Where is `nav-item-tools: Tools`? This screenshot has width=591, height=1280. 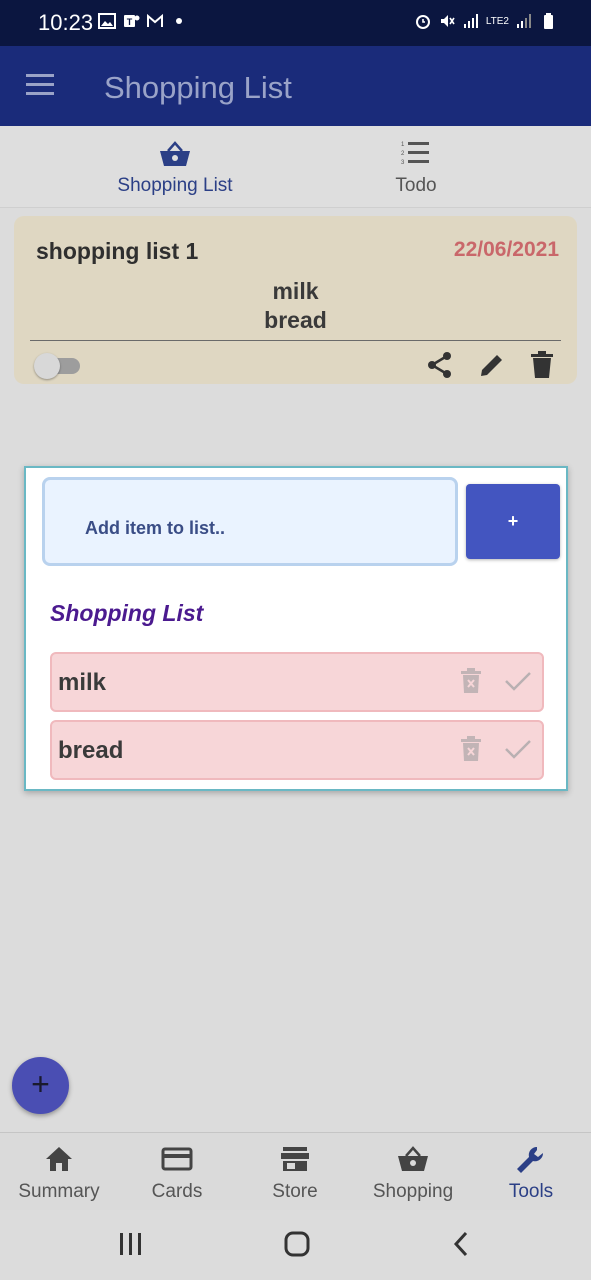
nav-item-tools: Tools is located at coordinates (531, 1172).